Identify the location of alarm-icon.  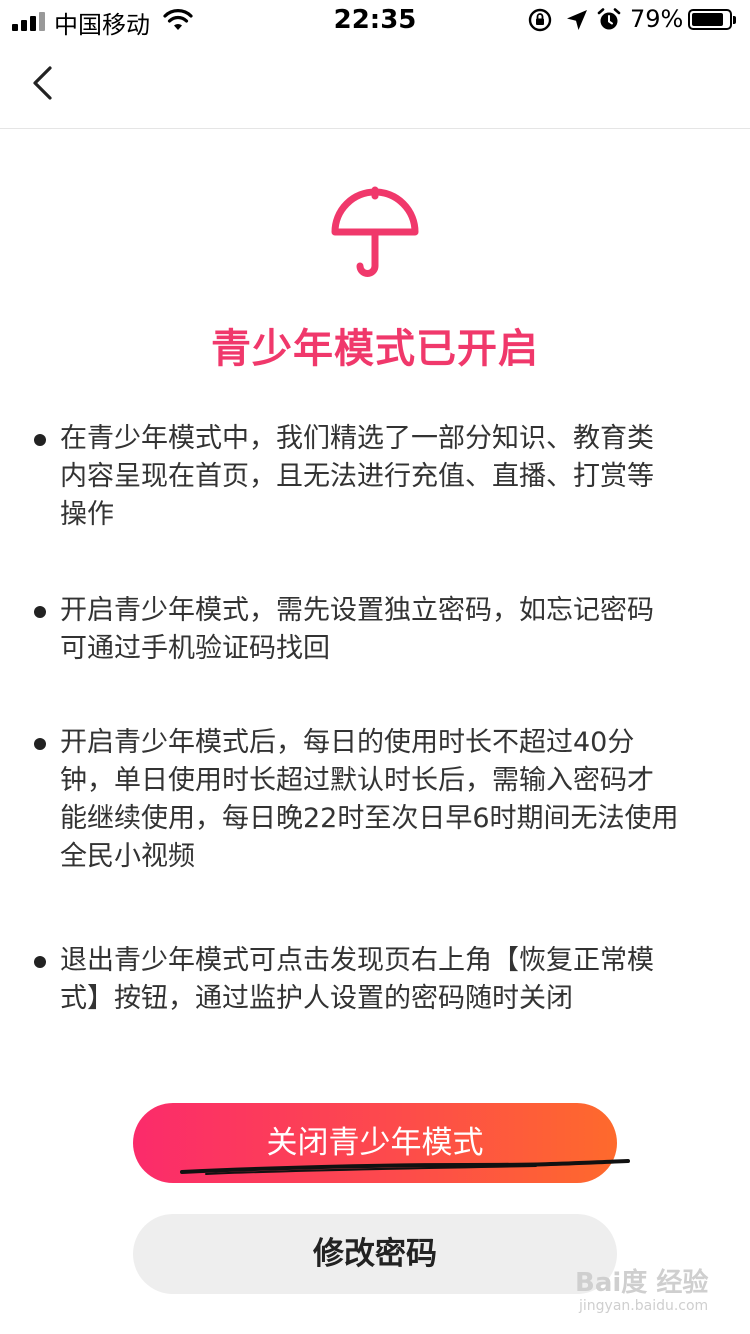
(609, 19).